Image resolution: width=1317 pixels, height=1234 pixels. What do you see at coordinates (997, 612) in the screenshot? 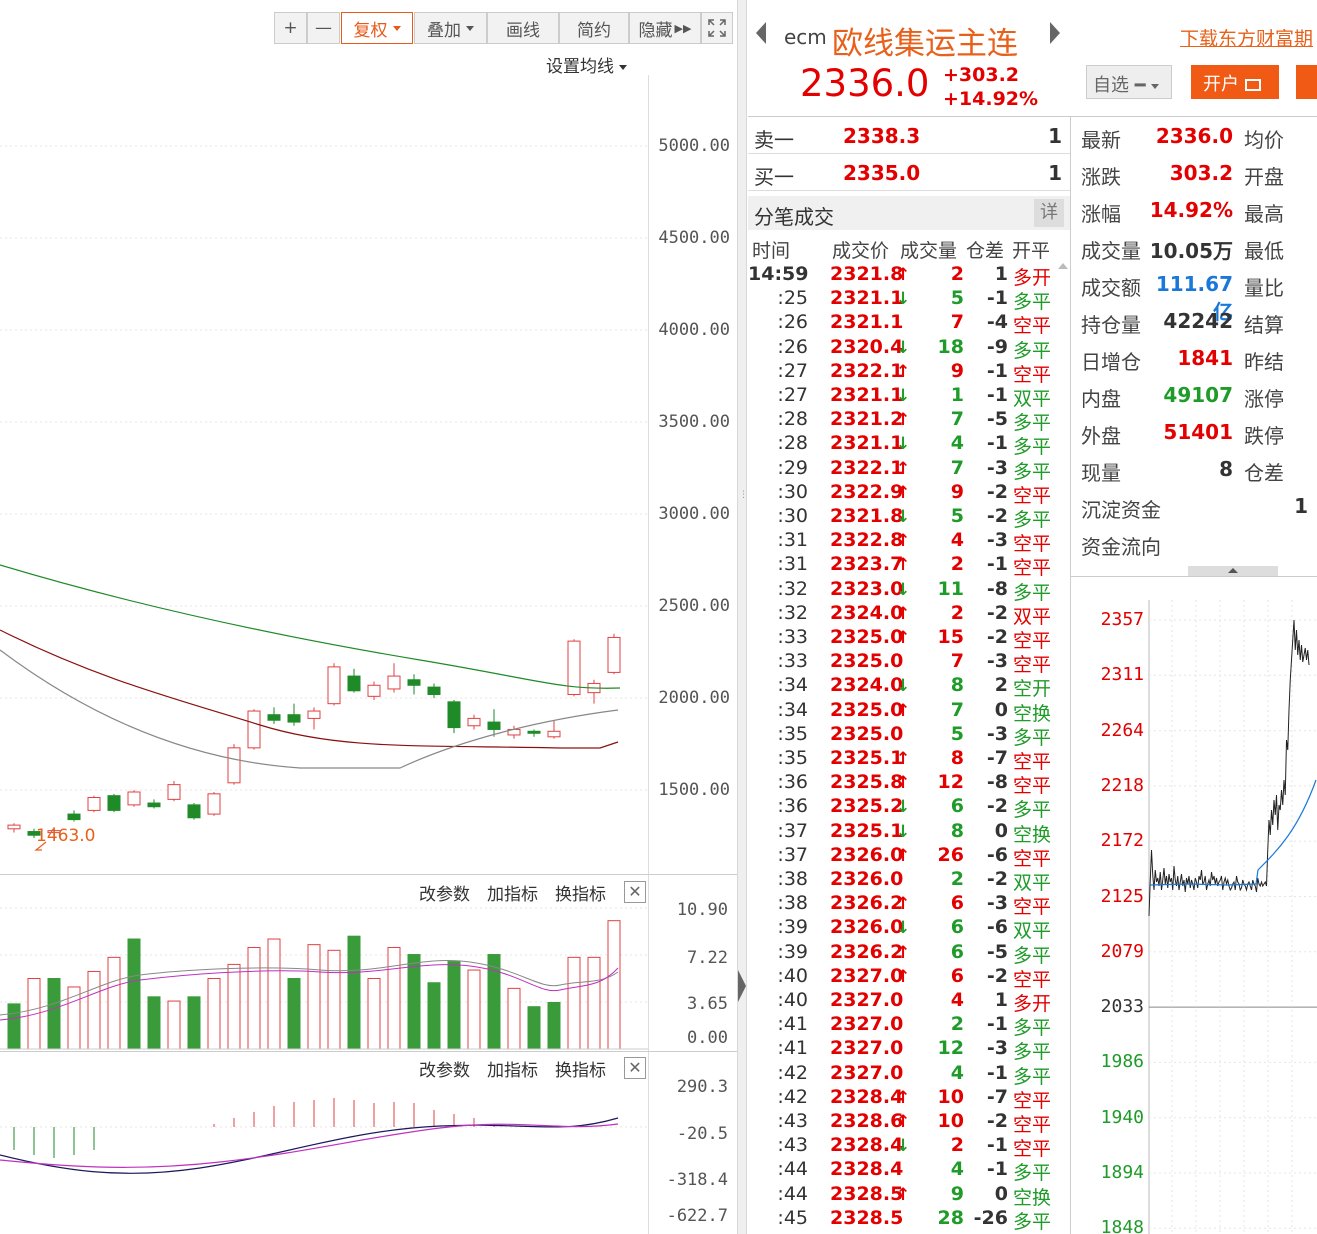
I see `tick-oi-change: -2` at bounding box center [997, 612].